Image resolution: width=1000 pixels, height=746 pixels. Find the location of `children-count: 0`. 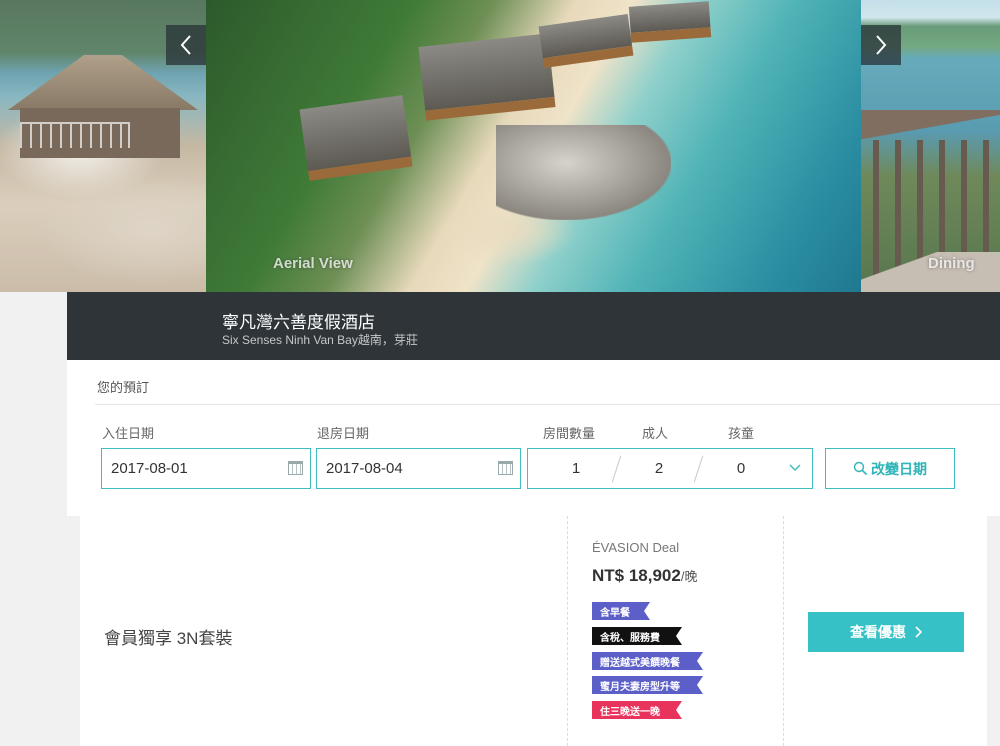

children-count: 0 is located at coordinates (741, 468).